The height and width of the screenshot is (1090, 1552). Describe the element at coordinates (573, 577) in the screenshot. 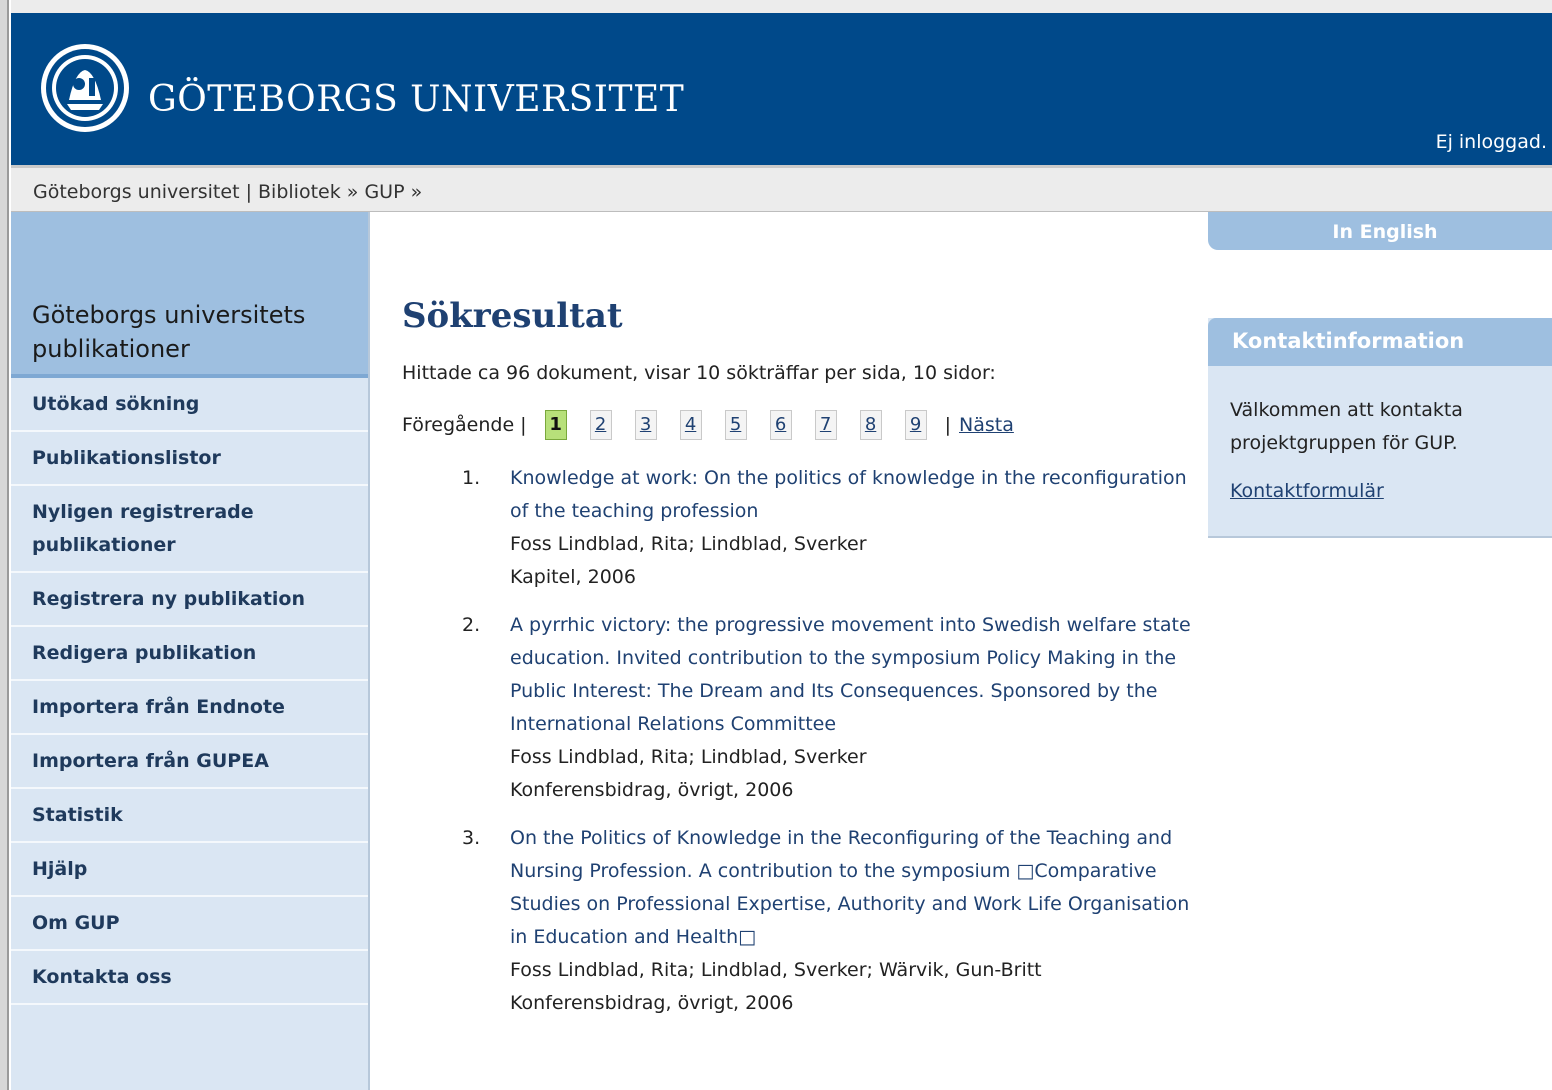

I see `result-type: Kapitel, 2006` at that location.